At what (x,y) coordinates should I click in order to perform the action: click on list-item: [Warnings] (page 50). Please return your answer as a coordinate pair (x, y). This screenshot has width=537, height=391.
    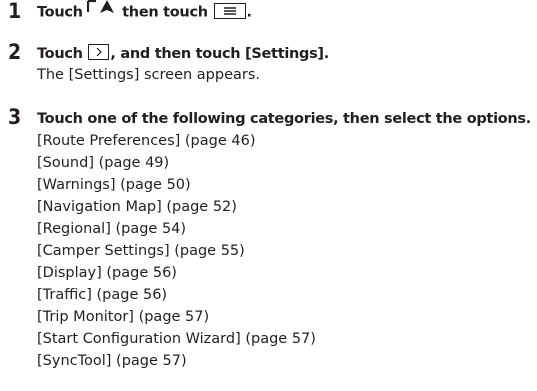
    Looking at the image, I should click on (114, 185).